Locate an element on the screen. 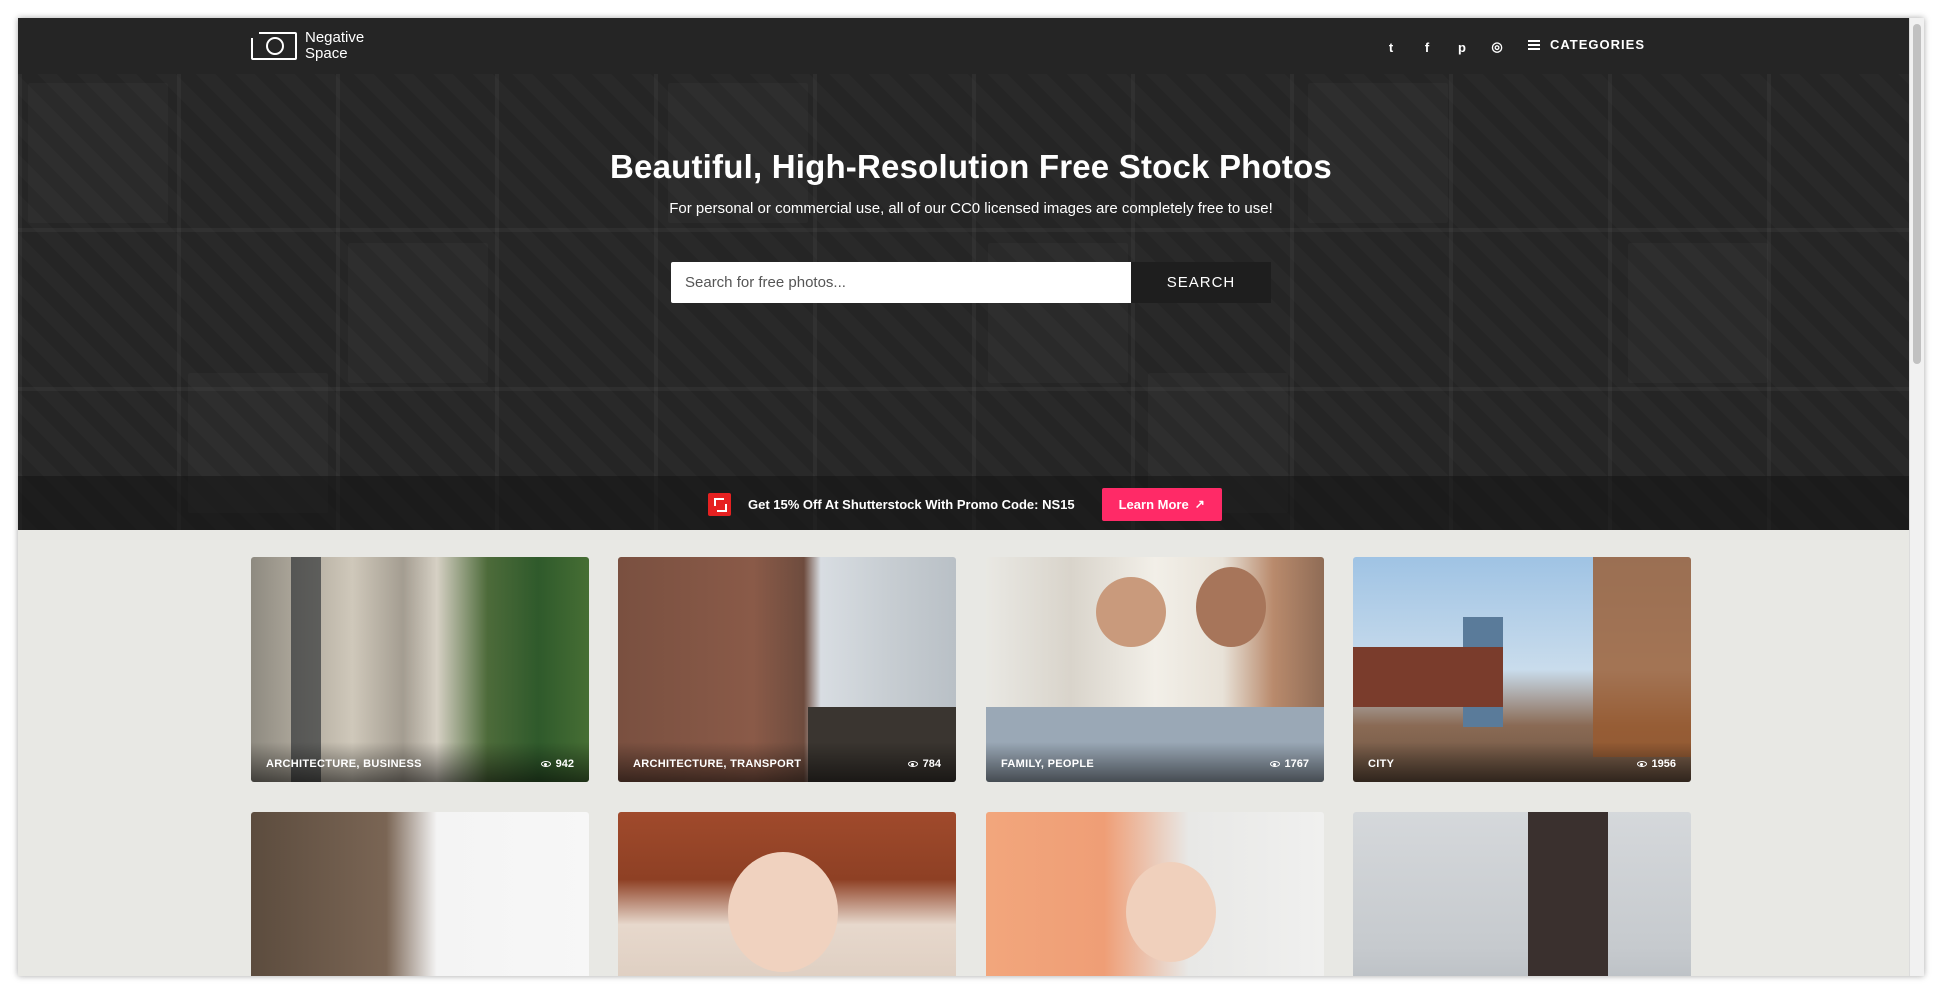  categories-menu-button: CATEGORIES is located at coordinates (1586, 44).